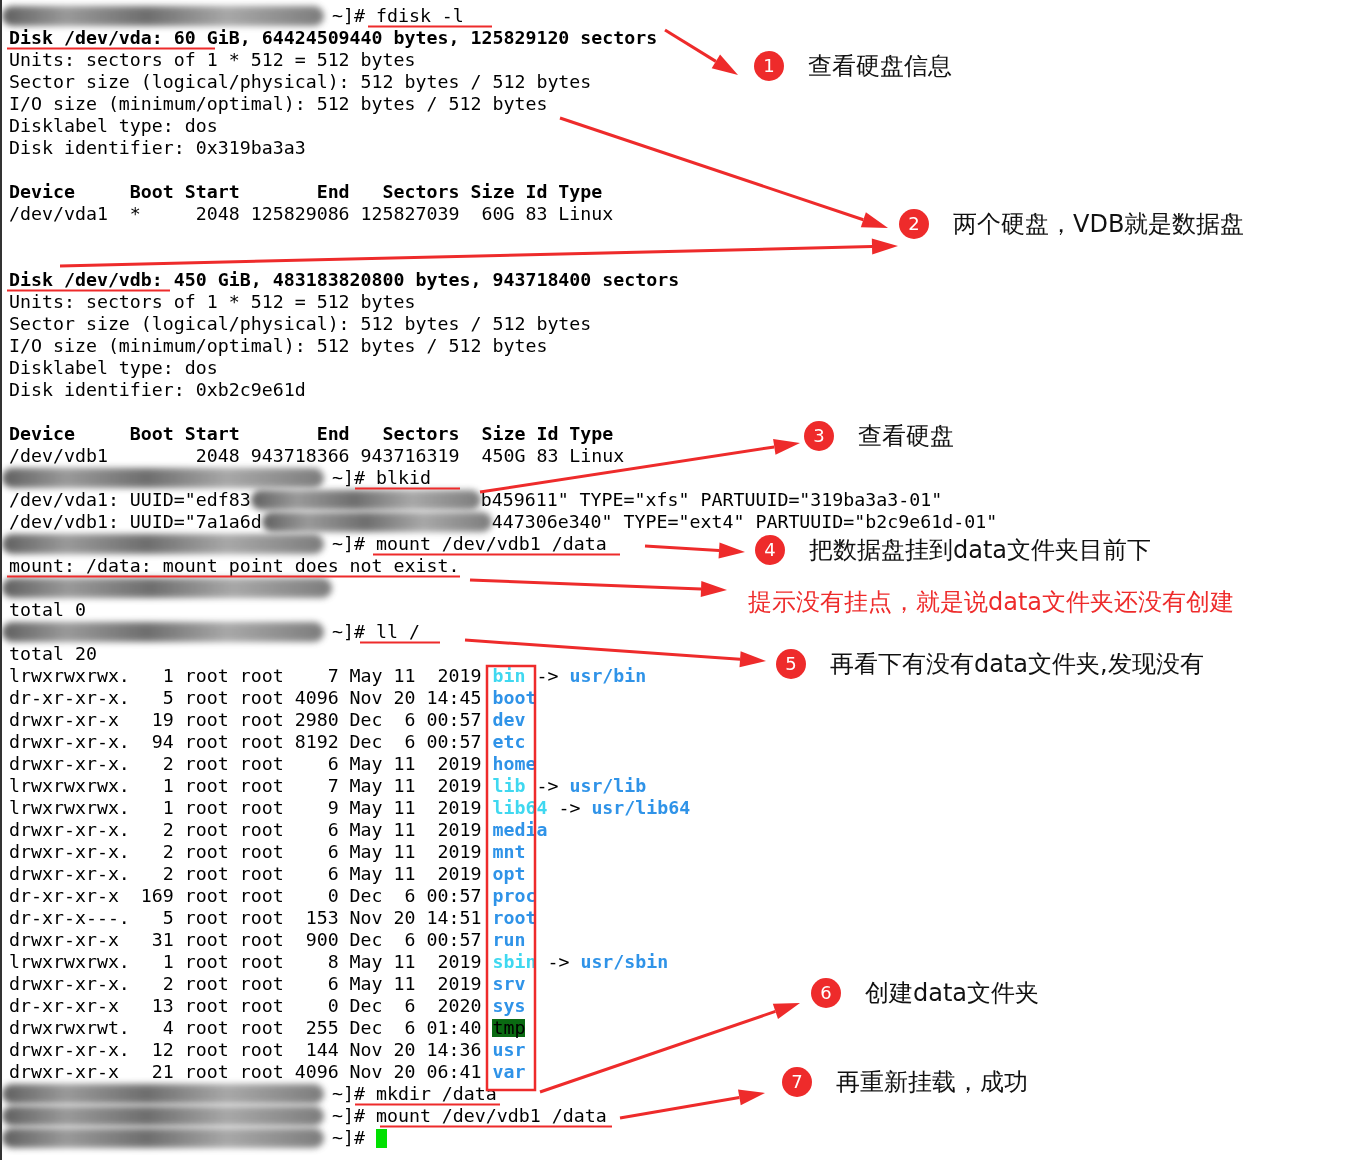 This screenshot has height=1165, width=1351. What do you see at coordinates (770, 550) in the screenshot?
I see `step-number: 4` at bounding box center [770, 550].